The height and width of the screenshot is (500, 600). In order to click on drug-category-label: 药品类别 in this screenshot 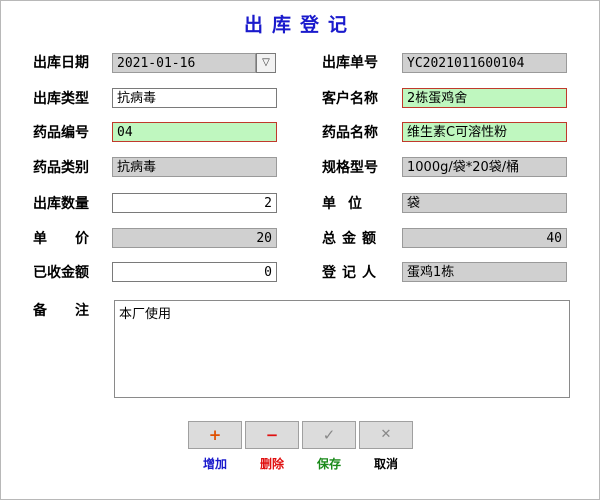, I will do `click(61, 168)`.